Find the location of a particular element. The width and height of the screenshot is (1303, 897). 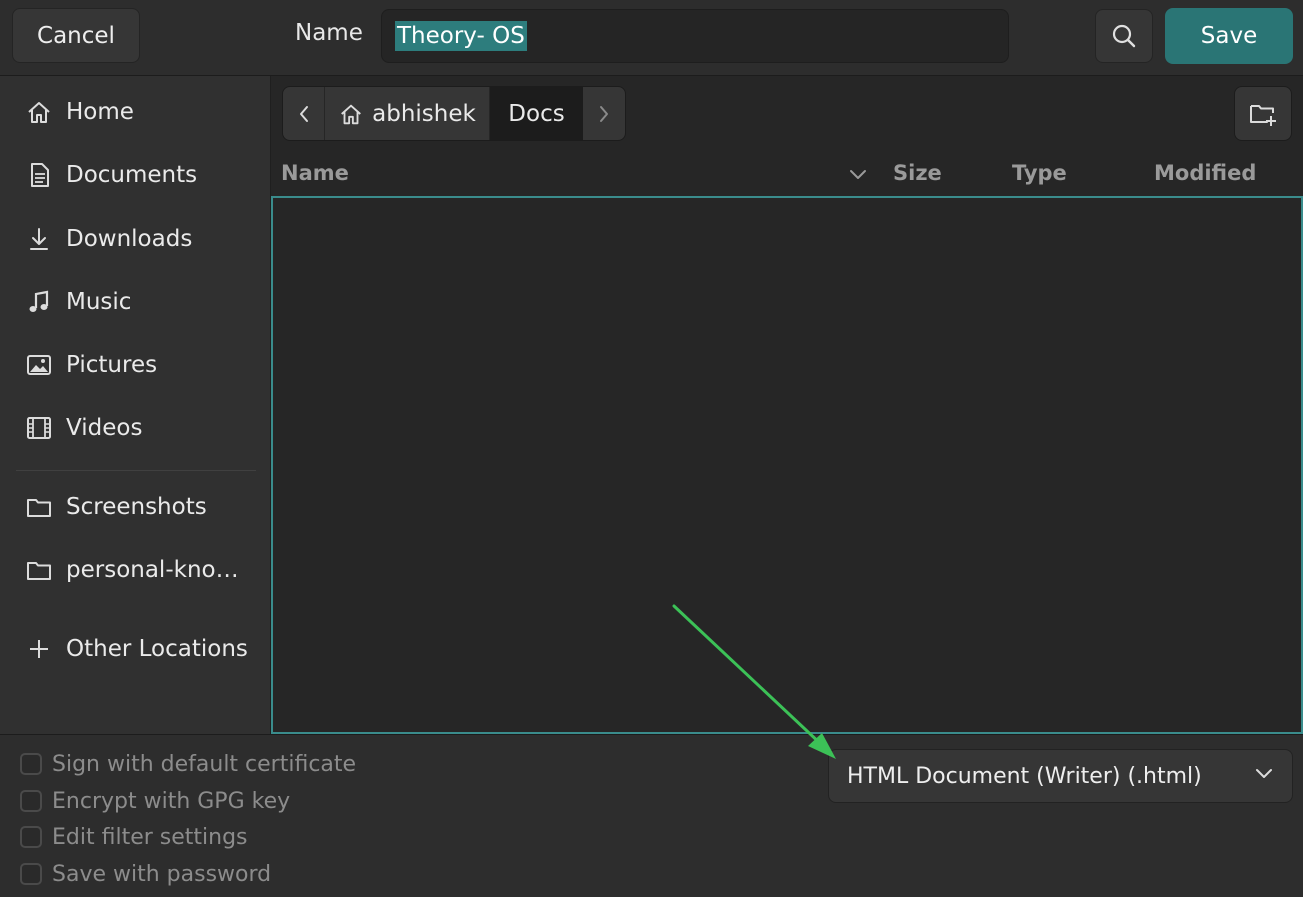

file-type-dropdown: HTML Document (Writer) (.html) is located at coordinates (1060, 776).